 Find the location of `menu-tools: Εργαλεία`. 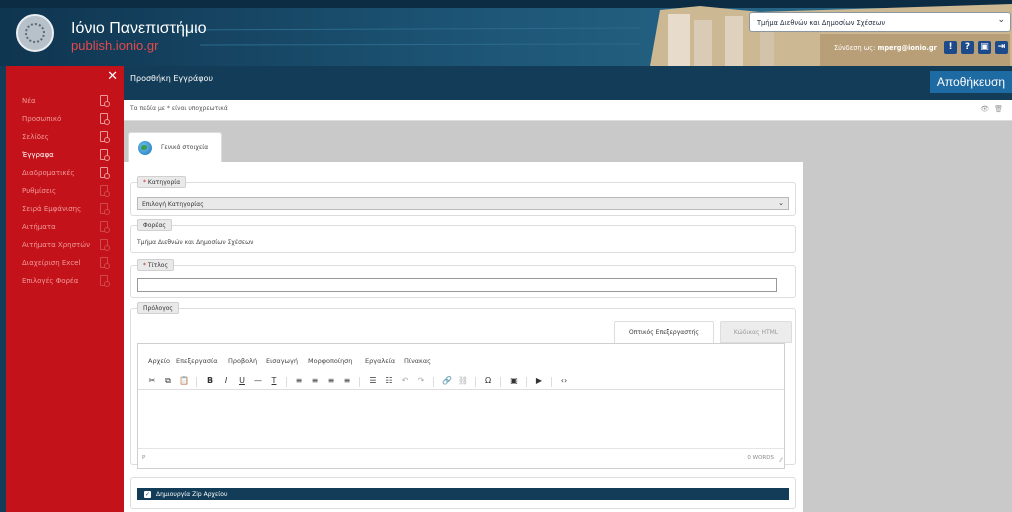

menu-tools: Εργαλεία is located at coordinates (380, 361).